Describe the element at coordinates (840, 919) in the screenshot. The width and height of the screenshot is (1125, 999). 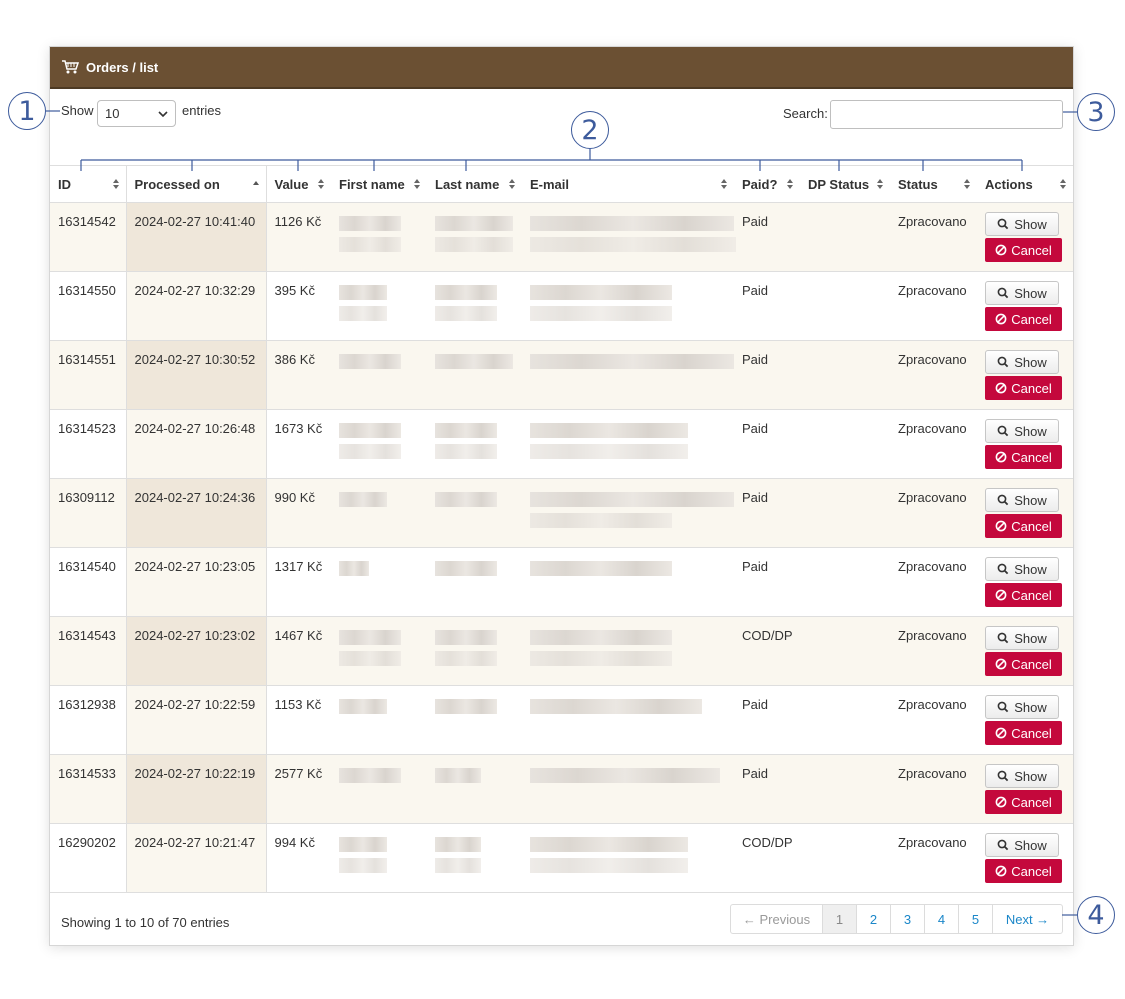
I see `pagination-page-1: 1` at that location.